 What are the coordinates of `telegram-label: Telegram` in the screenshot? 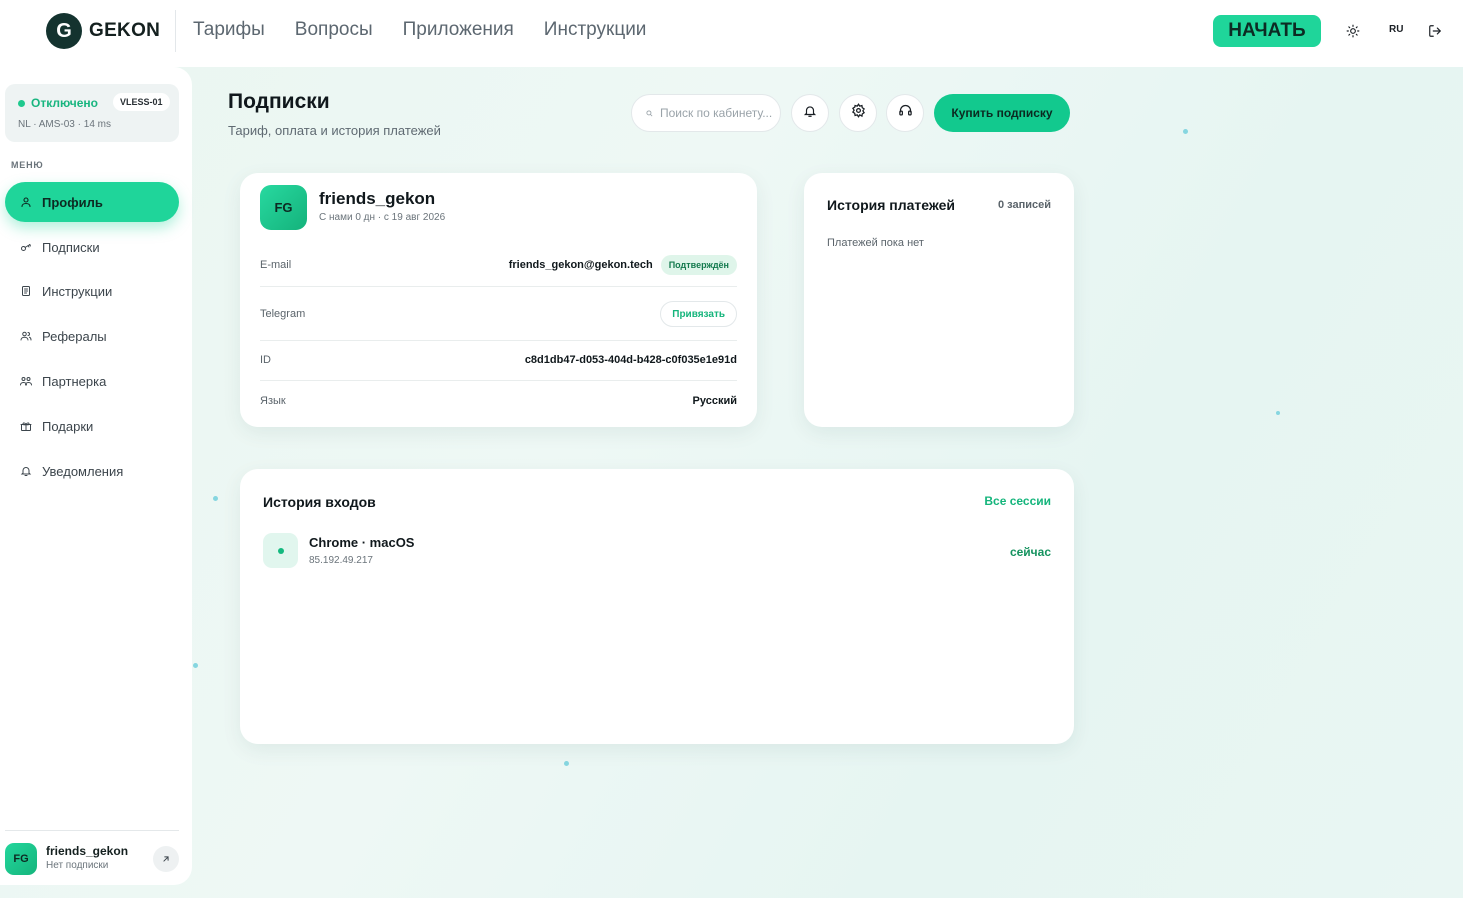 It's located at (283, 314).